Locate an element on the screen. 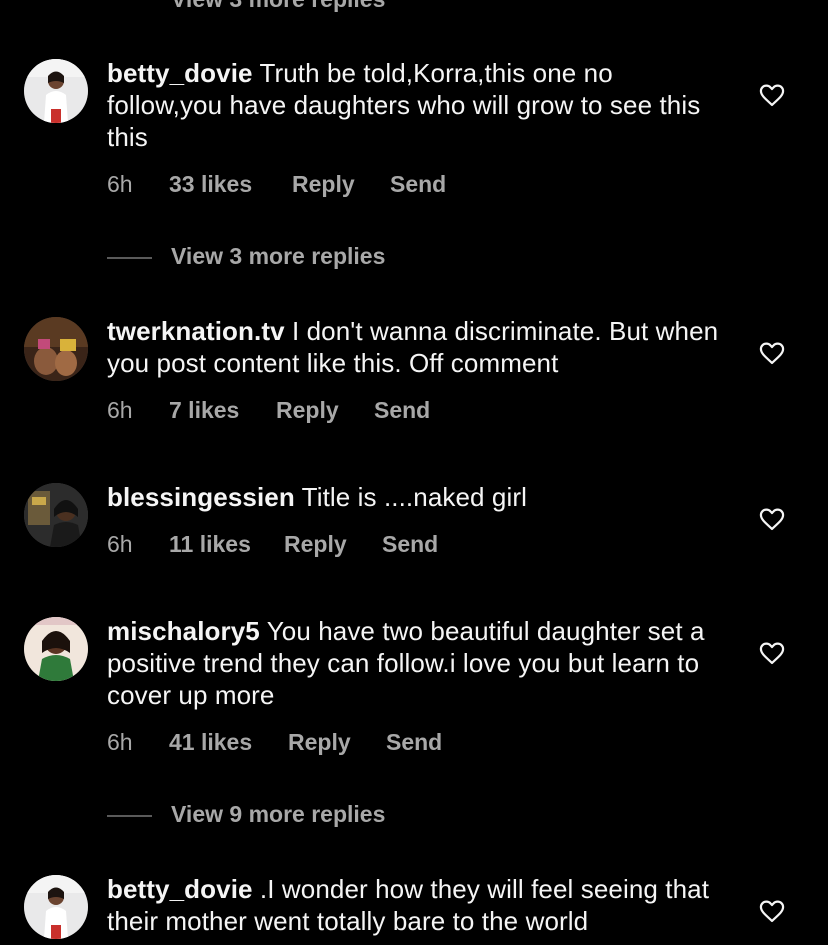 The image size is (828, 945). comment-username: mischalory5 is located at coordinates (183, 631).